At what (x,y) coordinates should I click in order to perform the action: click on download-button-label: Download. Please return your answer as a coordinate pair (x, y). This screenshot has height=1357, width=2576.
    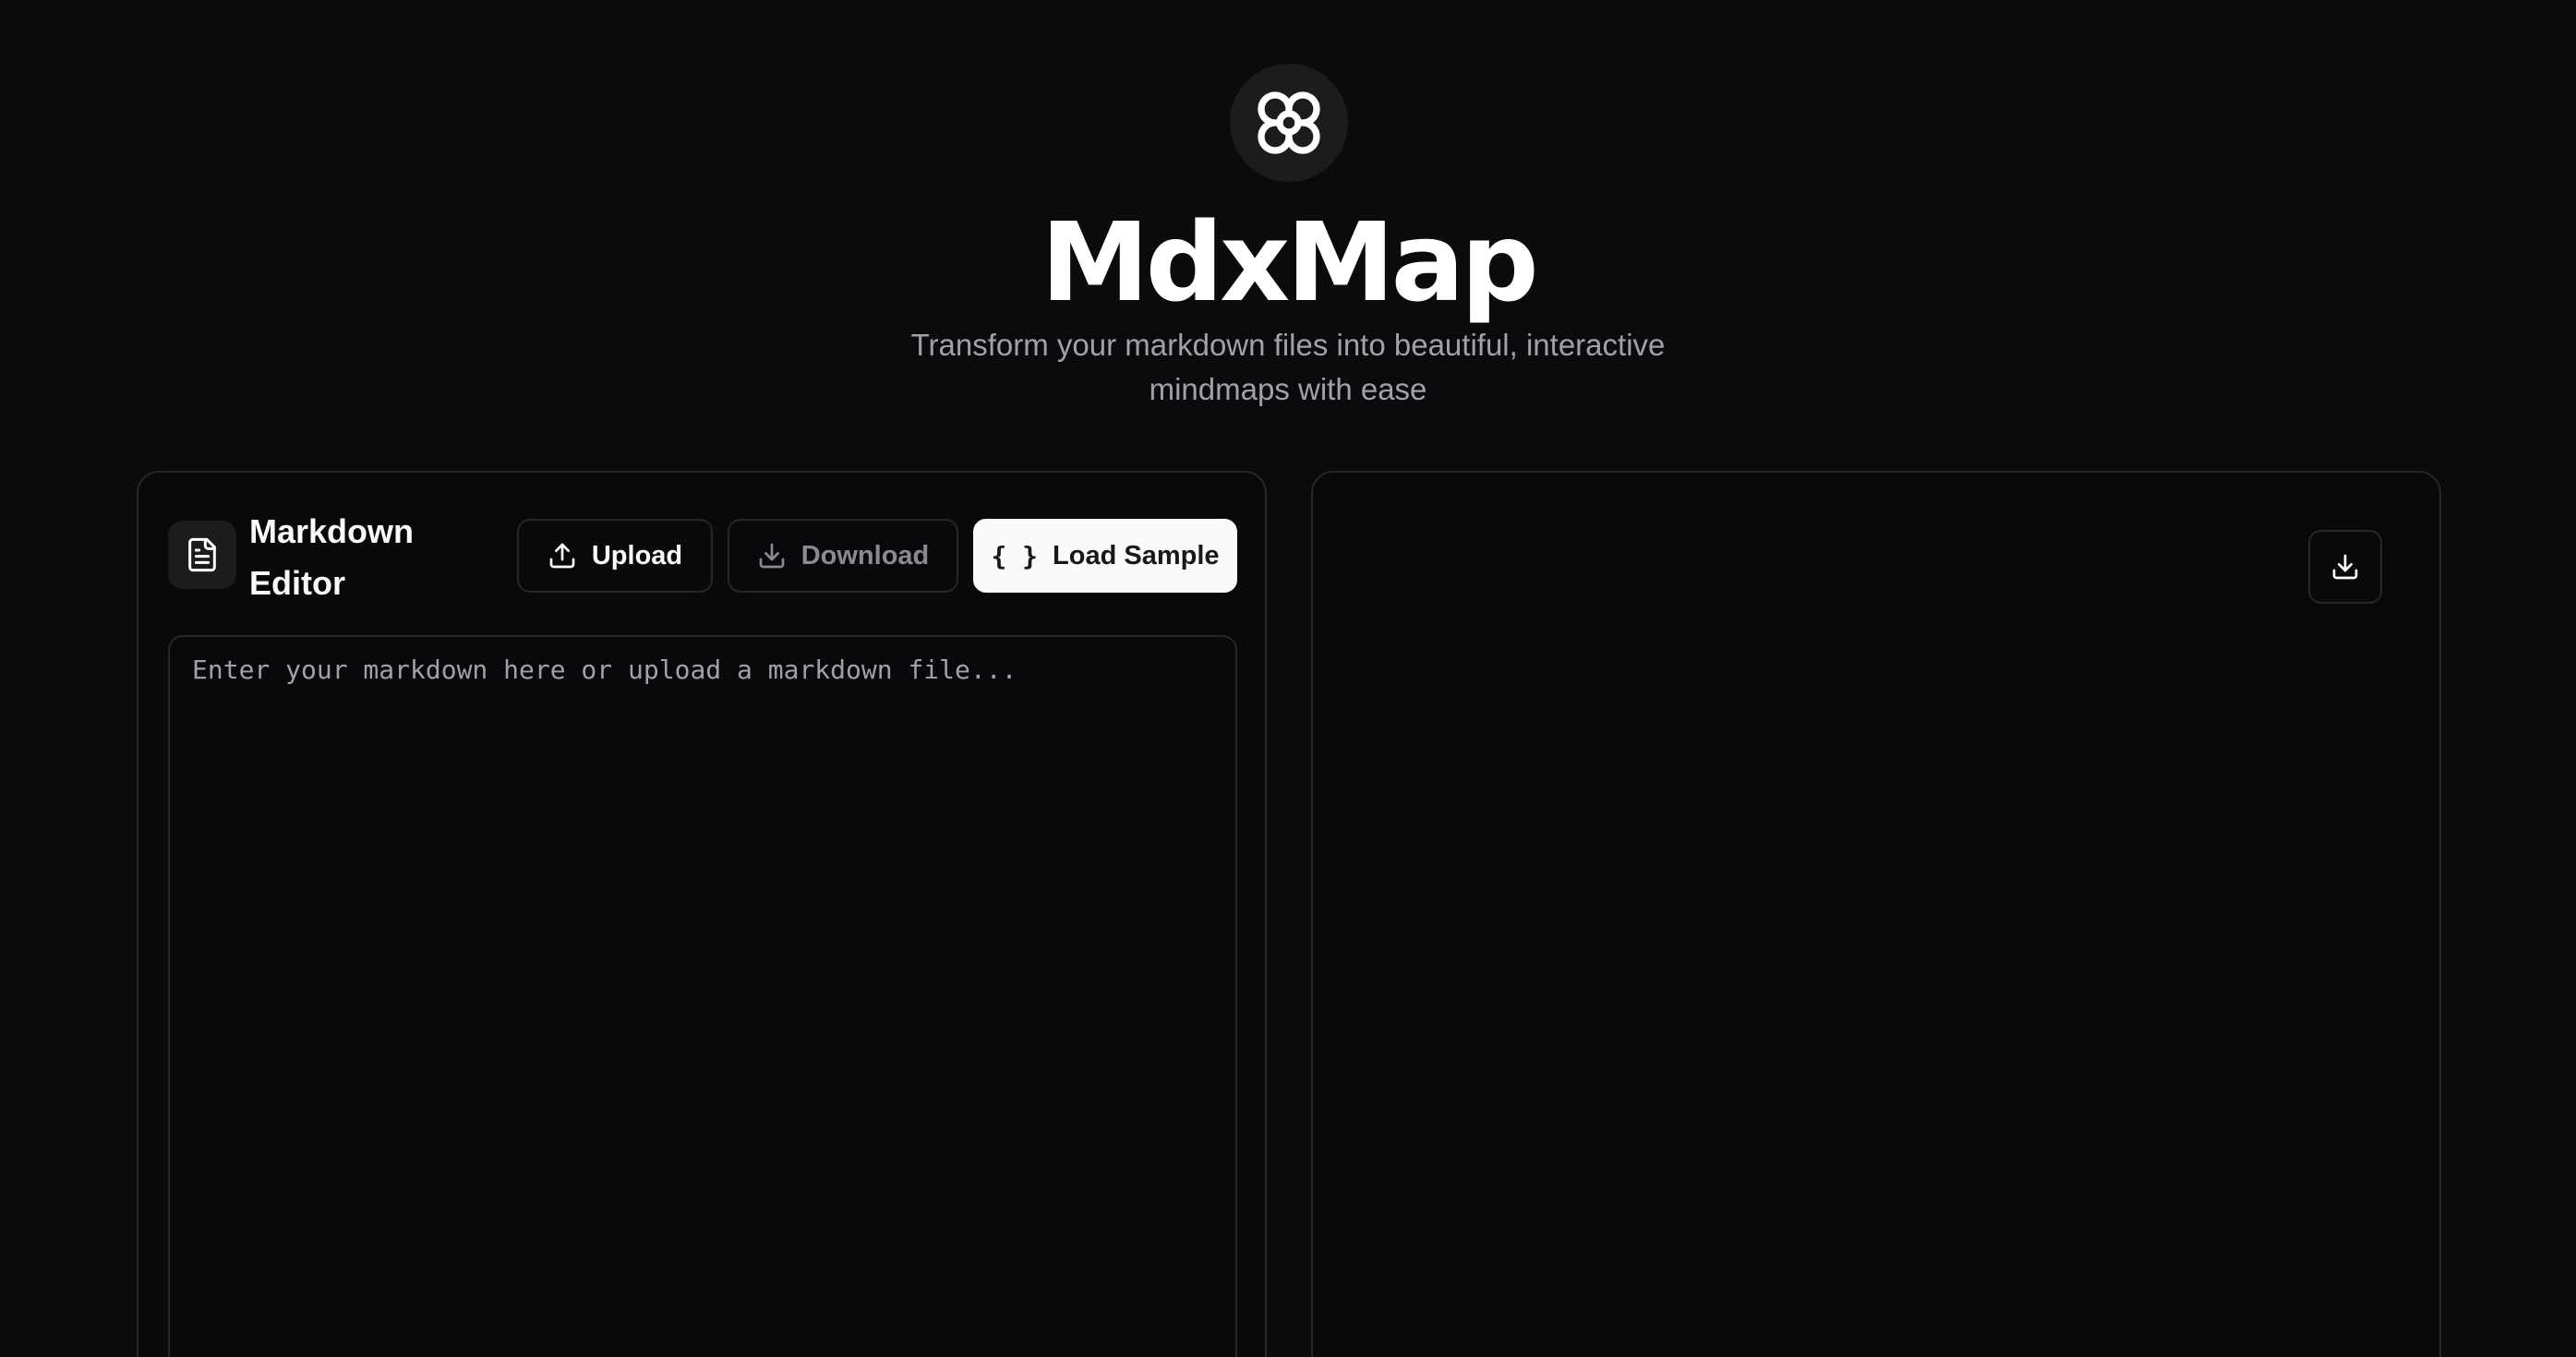
    Looking at the image, I should click on (865, 555).